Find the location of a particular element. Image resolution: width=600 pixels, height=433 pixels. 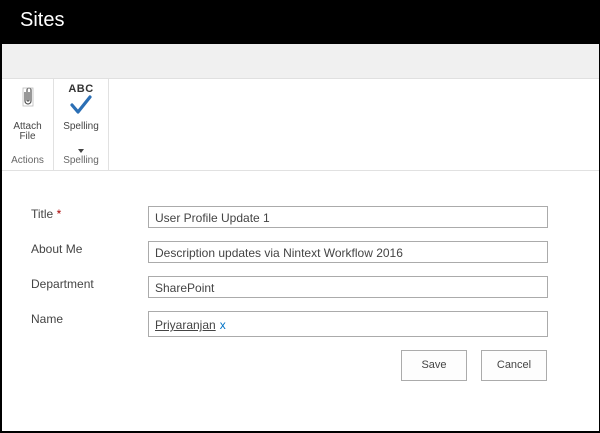

department-input: SharePoint is located at coordinates (348, 287).